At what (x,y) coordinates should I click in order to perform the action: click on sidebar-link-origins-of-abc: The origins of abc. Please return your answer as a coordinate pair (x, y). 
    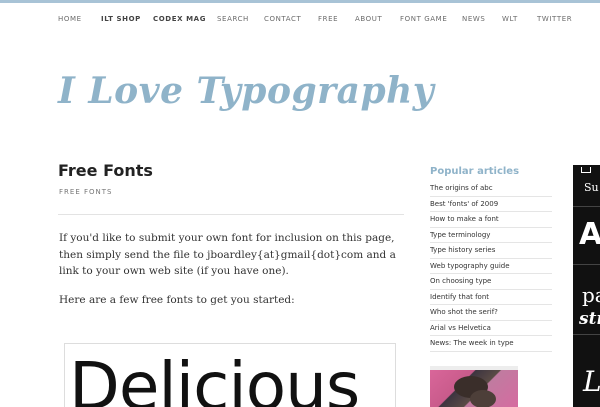
    Looking at the image, I should click on (491, 189).